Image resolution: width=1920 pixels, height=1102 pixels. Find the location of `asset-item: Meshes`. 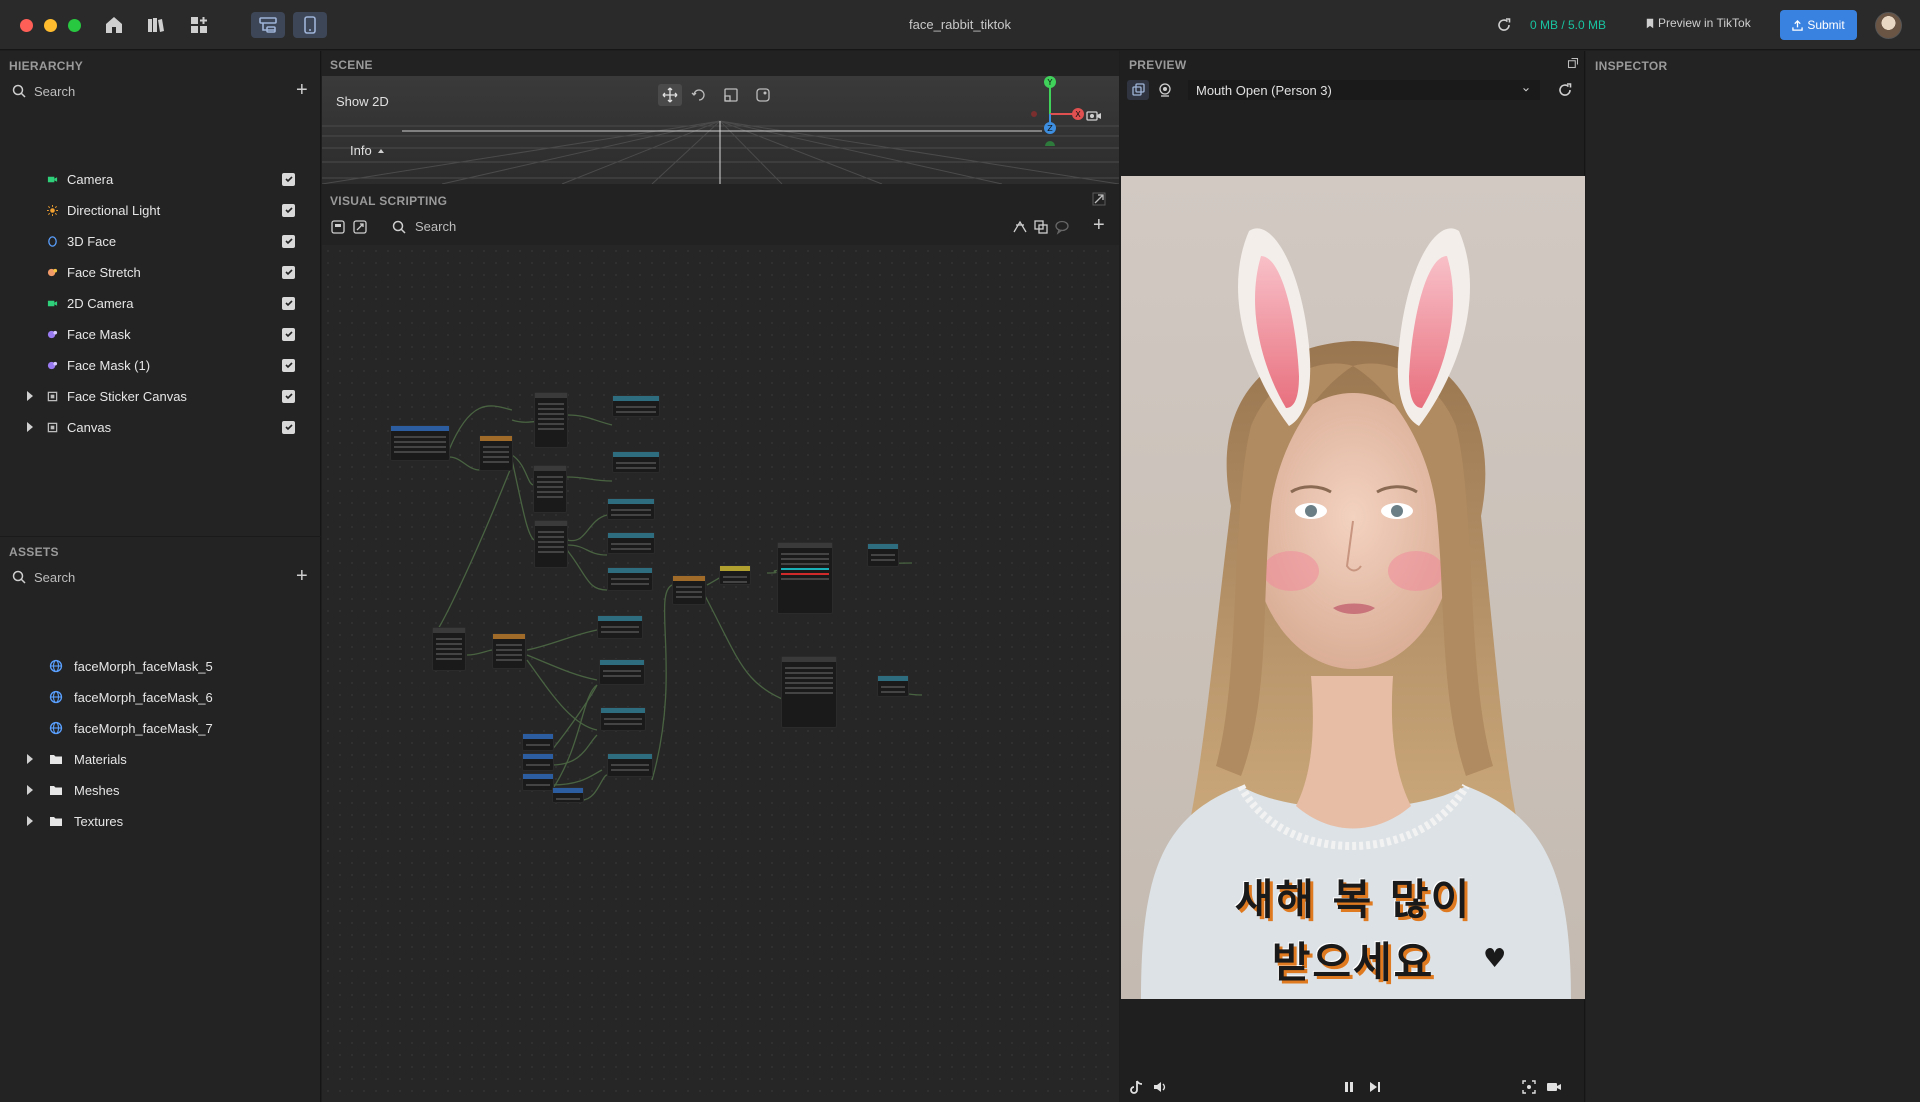

asset-item: Meshes is located at coordinates (150, 790).